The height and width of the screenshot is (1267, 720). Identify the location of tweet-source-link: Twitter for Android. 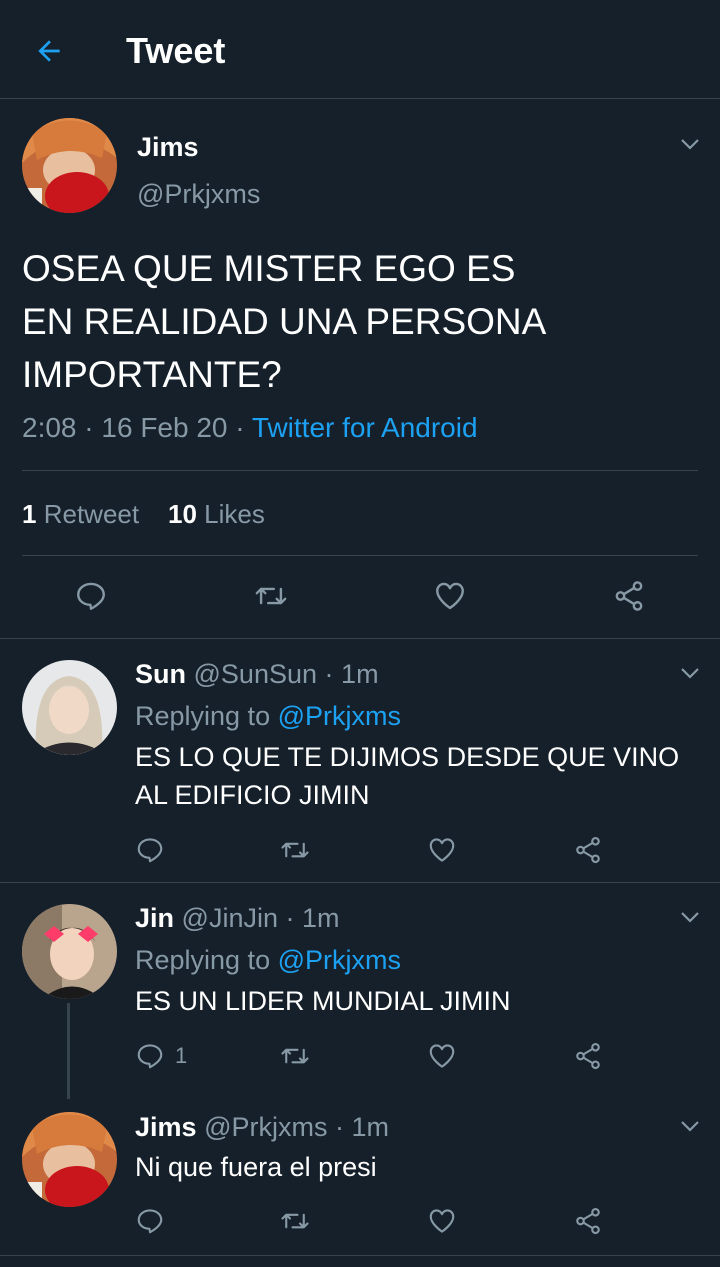
(365, 427).